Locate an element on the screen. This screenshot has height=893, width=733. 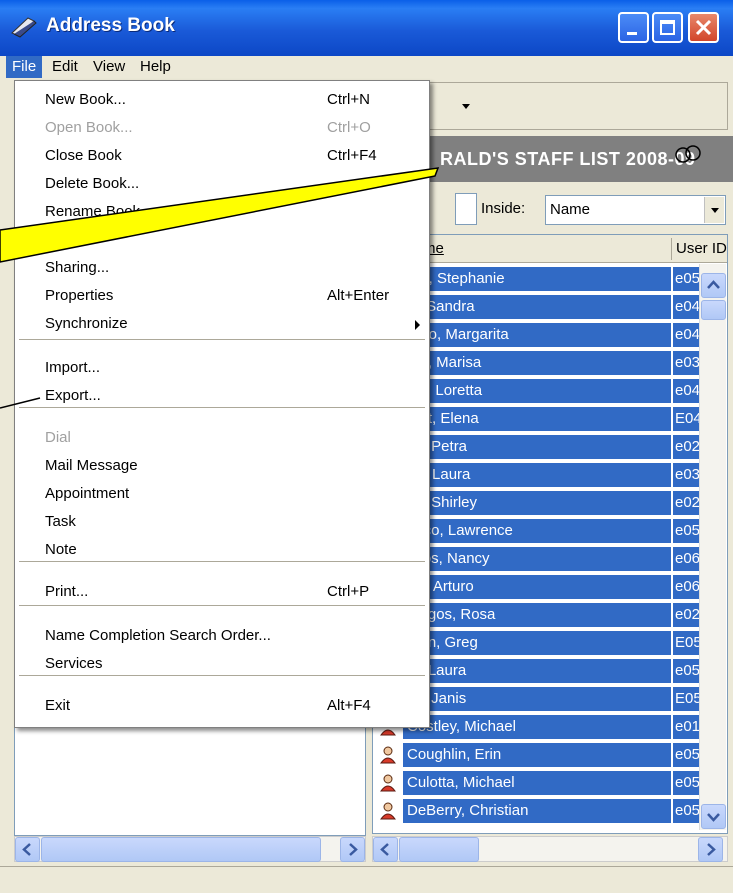
menu-bar: File Edit View Help is located at coordinates (366, 67).